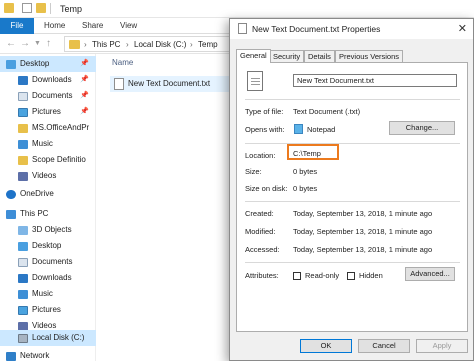 The width and height of the screenshot is (474, 361). I want to click on tab-share: Share, so click(92, 26).